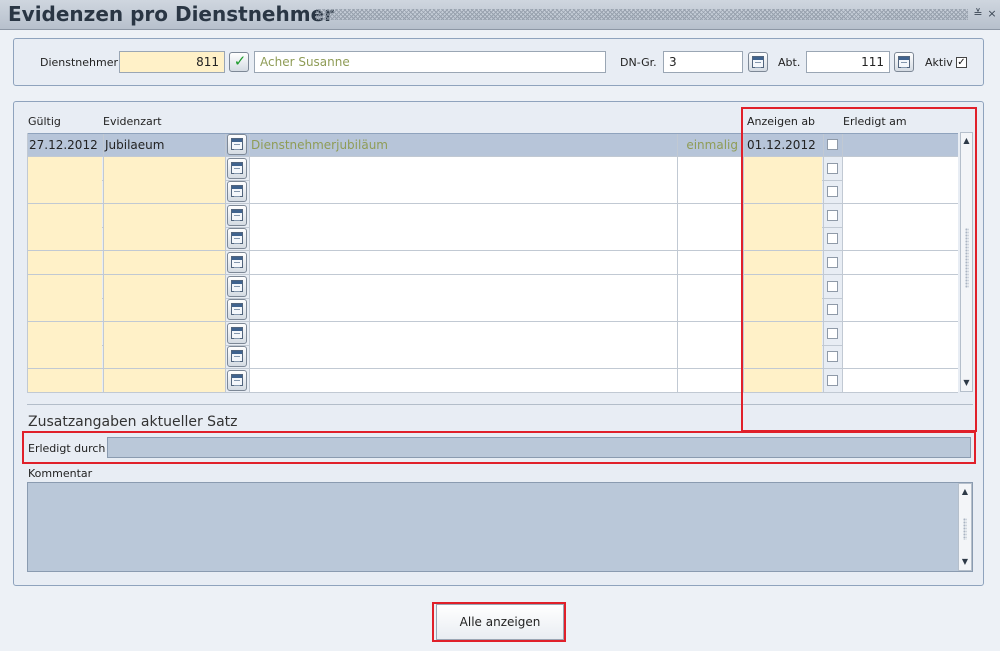  What do you see at coordinates (64, 145) in the screenshot?
I see `gueltig-cell: 27.12.2012` at bounding box center [64, 145].